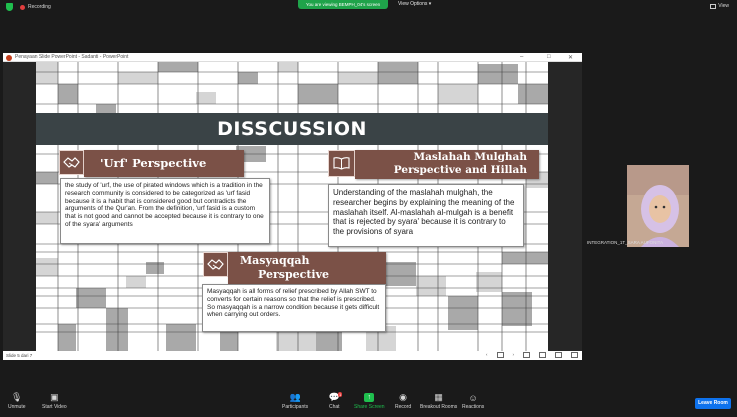 The width and height of the screenshot is (737, 417). I want to click on powerpoint-icon, so click(9, 58).